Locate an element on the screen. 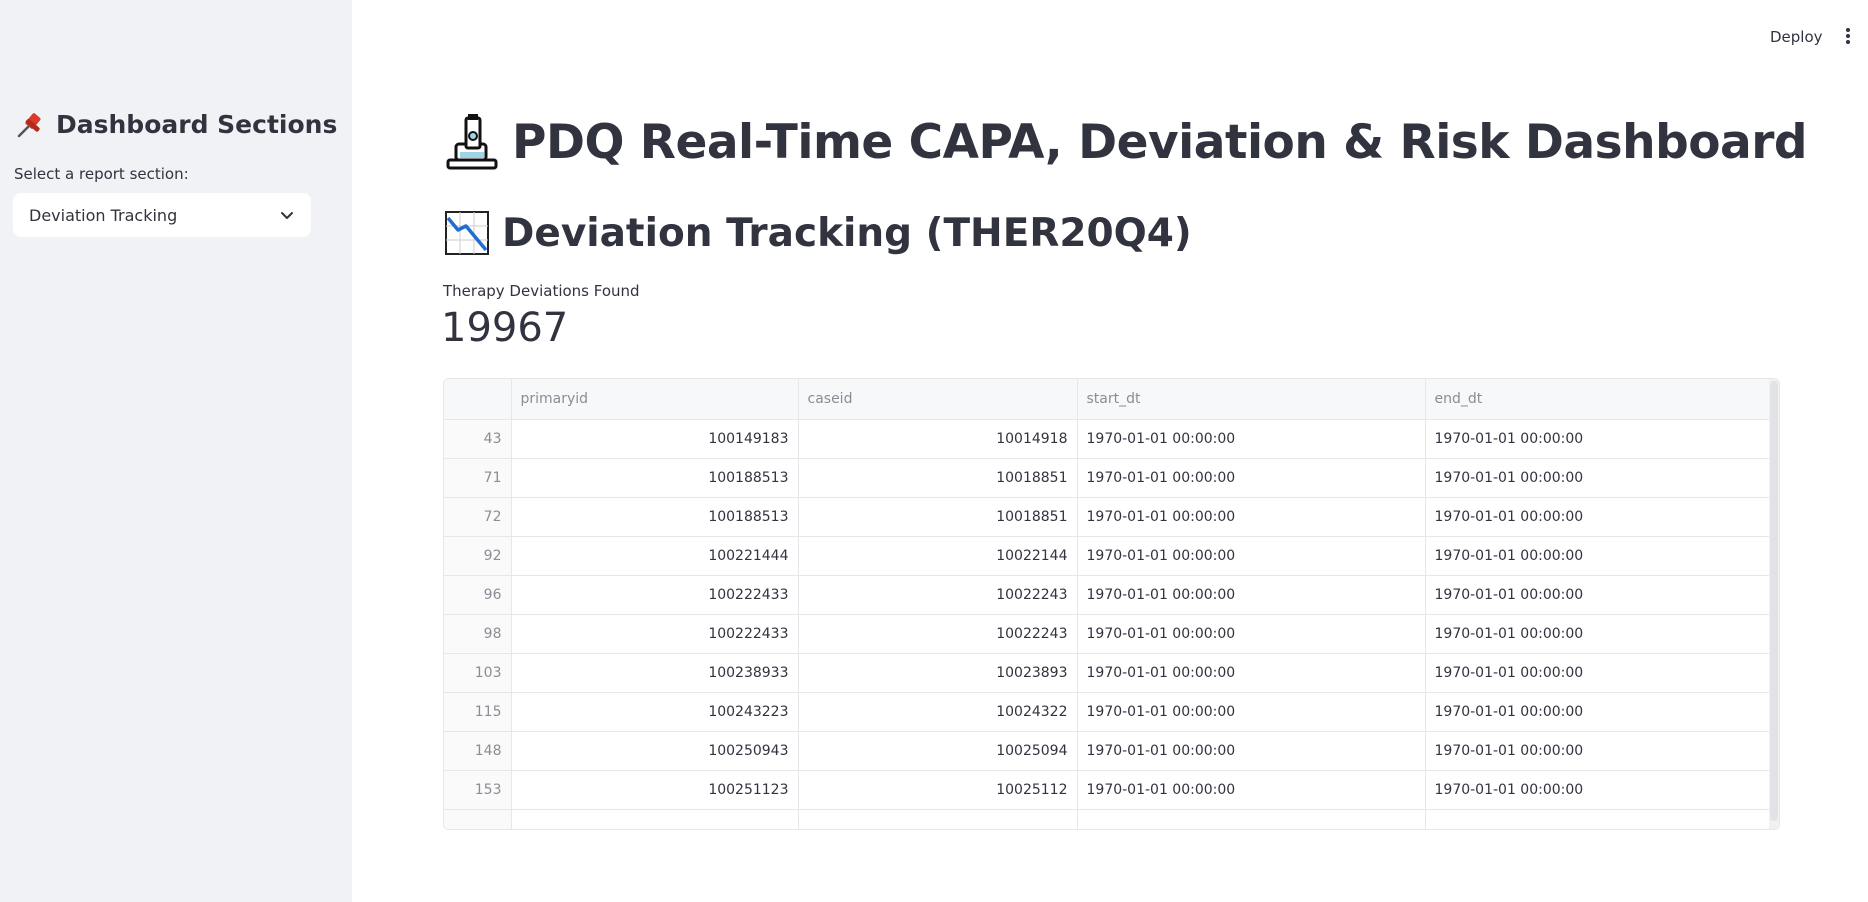  row-index: 103 is located at coordinates (478, 673).